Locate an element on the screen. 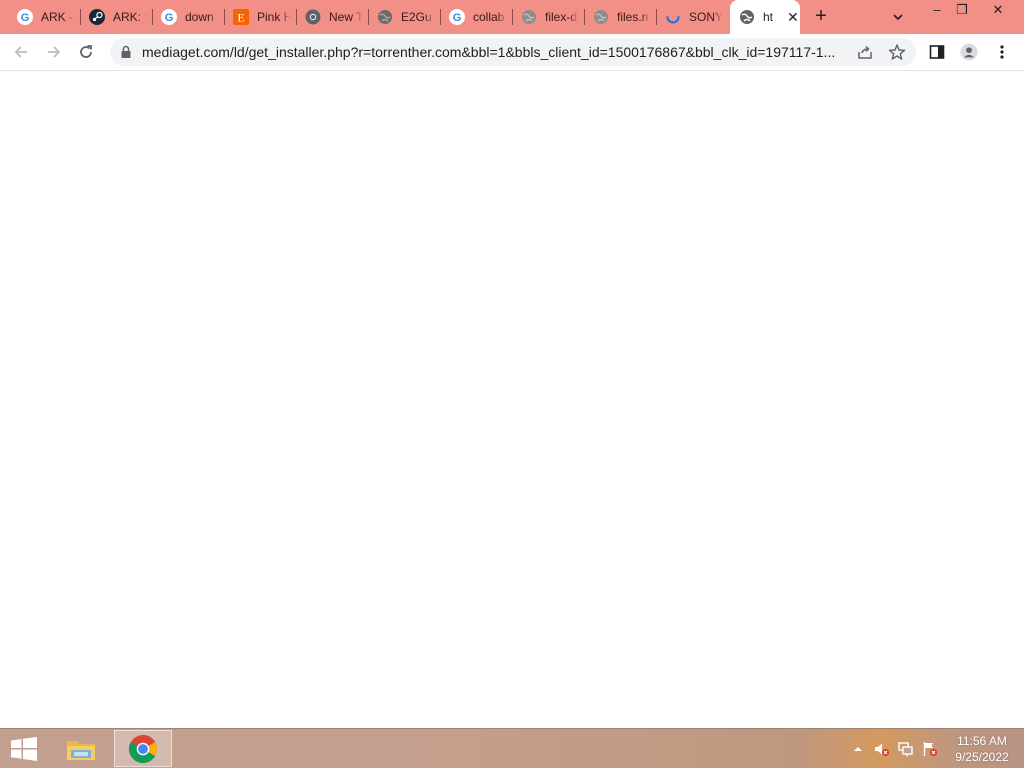 The image size is (1024, 768). tab-list: G ARK - ARK: S G down E Pink is located at coordinates (404, 17).